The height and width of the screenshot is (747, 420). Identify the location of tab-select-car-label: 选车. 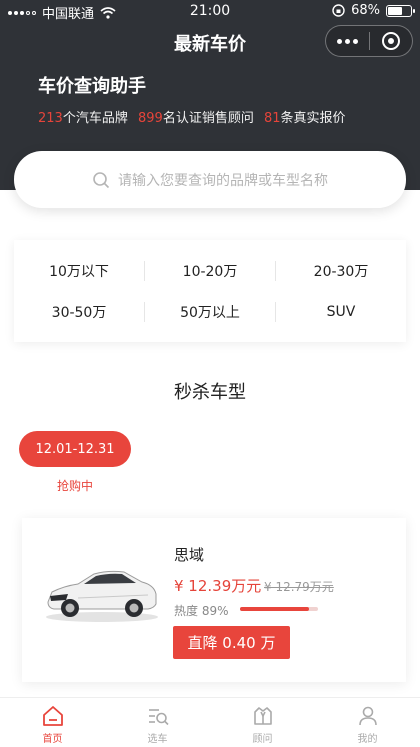
(157, 739).